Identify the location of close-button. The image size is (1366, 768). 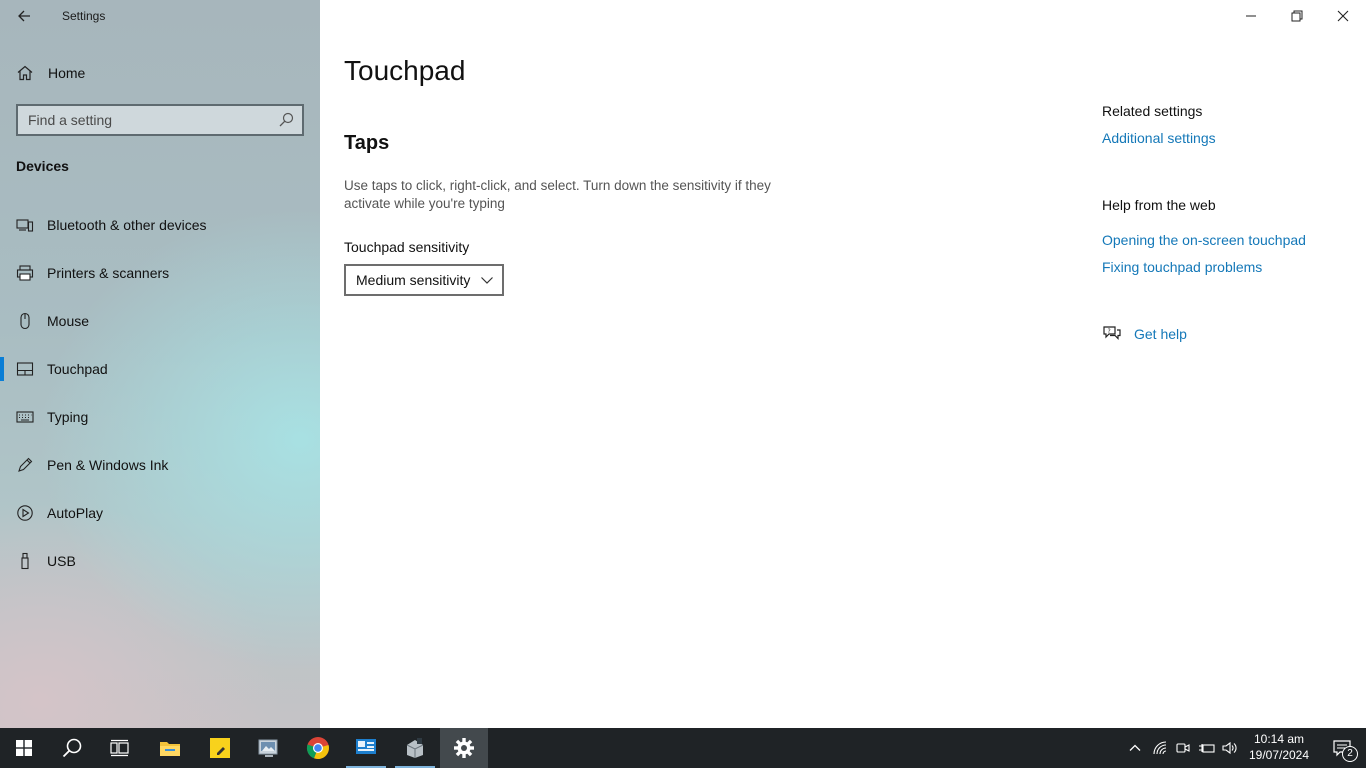
(1343, 16).